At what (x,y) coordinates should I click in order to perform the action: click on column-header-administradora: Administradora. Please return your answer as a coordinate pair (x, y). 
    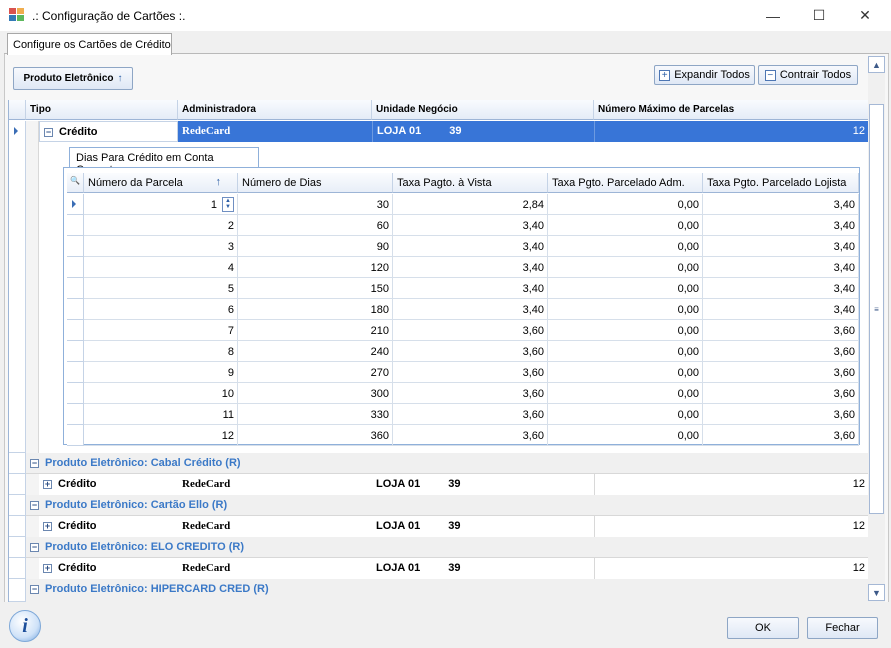
    Looking at the image, I should click on (275, 110).